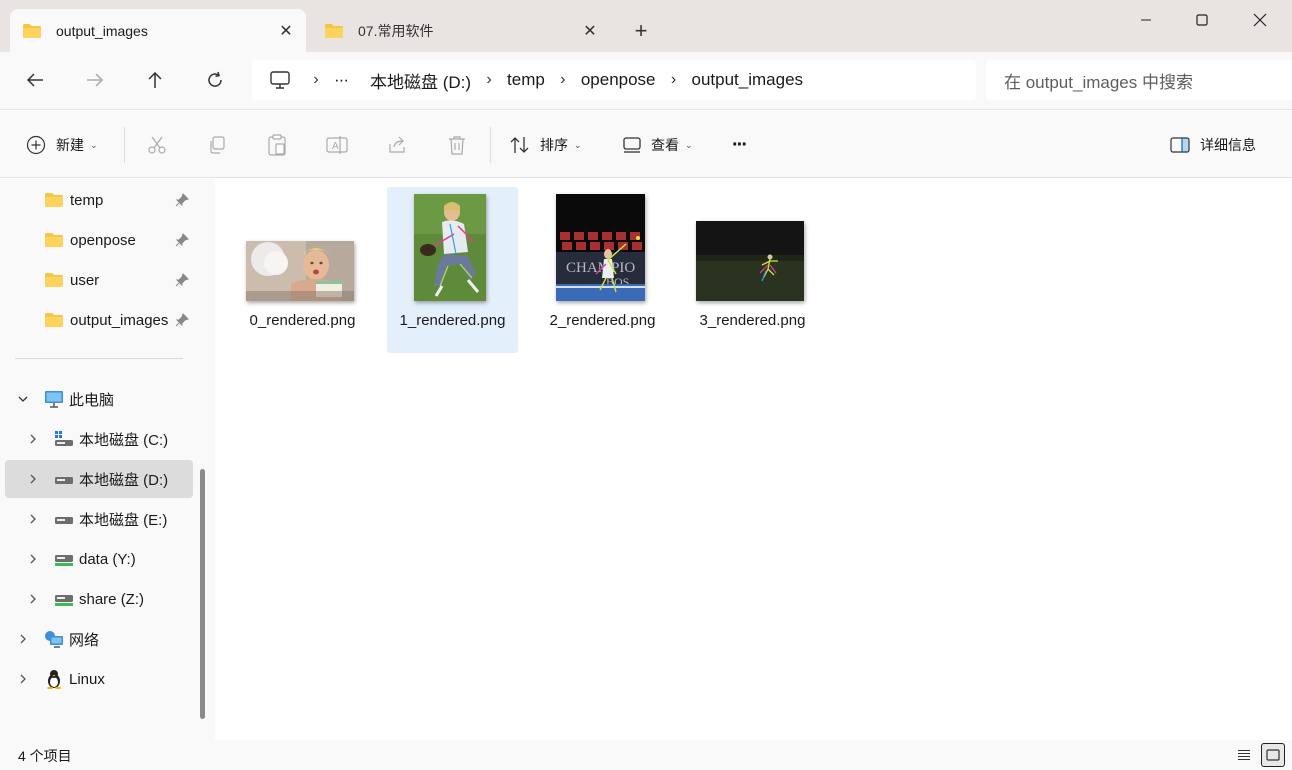  Describe the element at coordinates (84, 640) in the screenshot. I see `sidebar-item-label: 网络` at that location.